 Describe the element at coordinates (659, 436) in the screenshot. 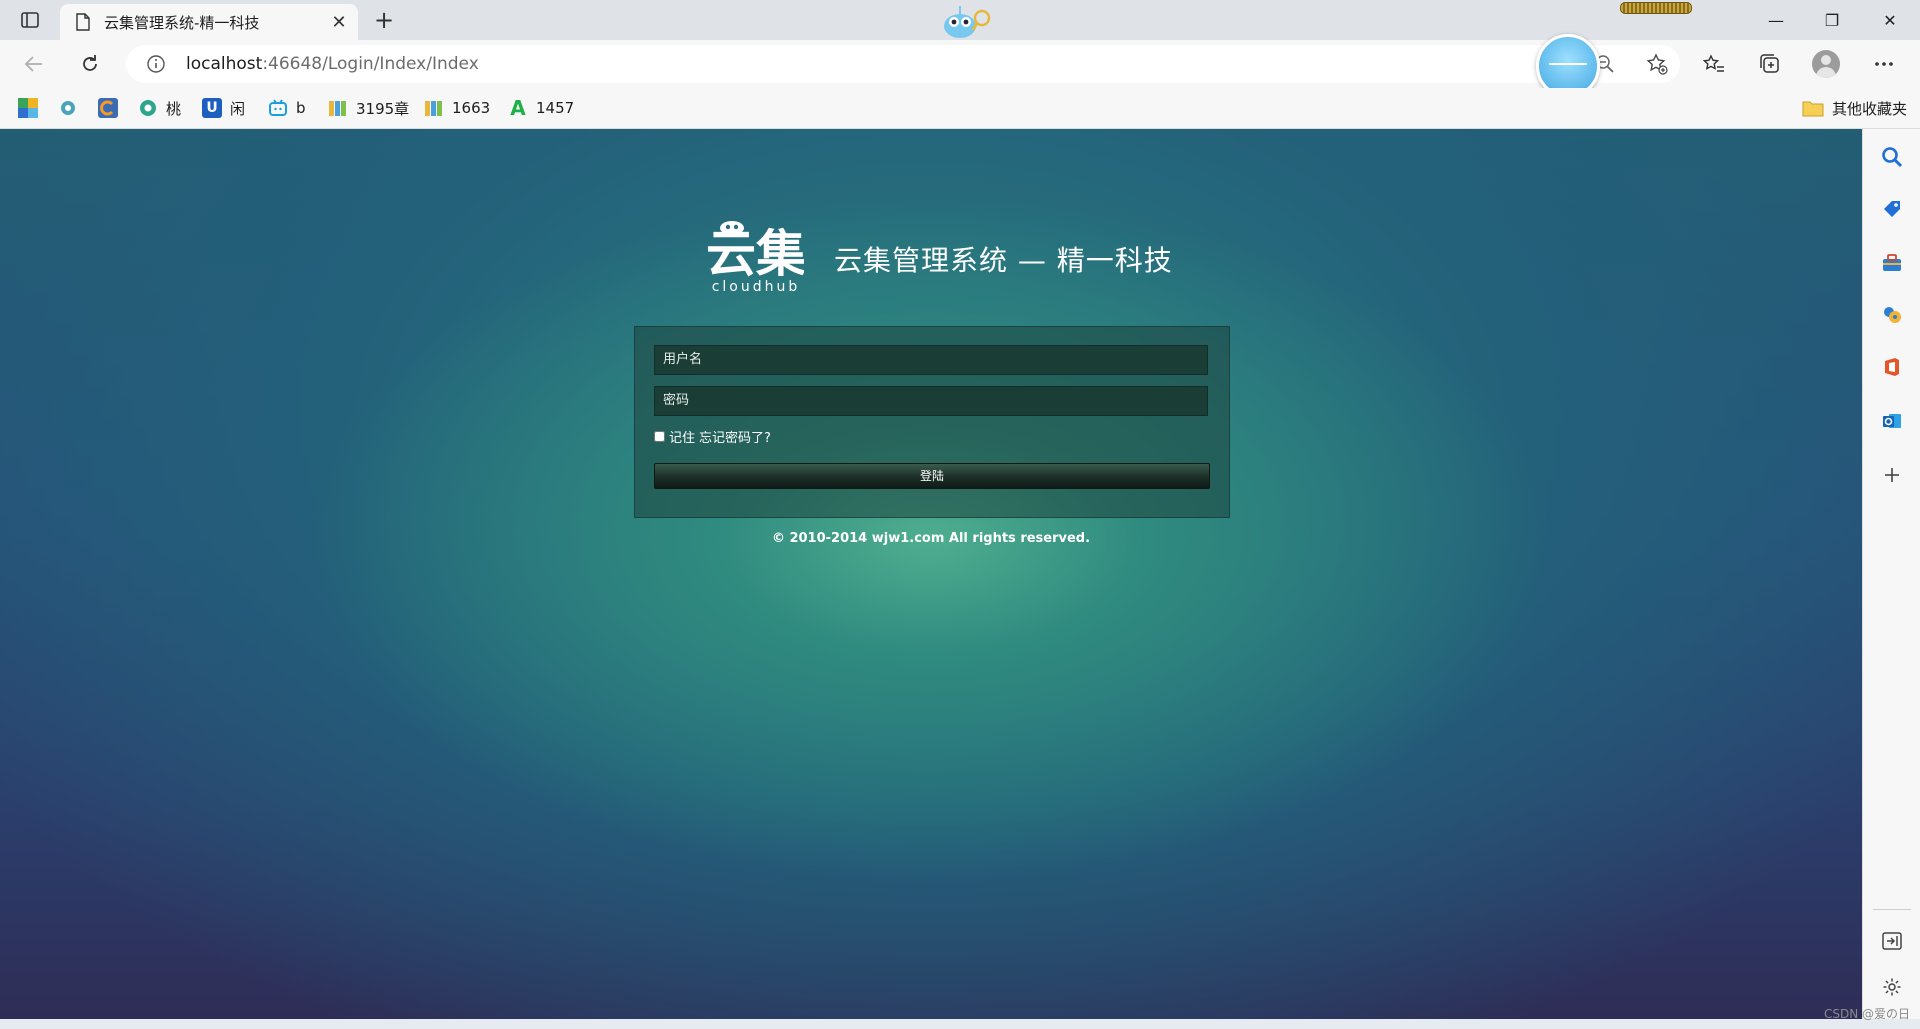

I see `remember-checkbox` at that location.